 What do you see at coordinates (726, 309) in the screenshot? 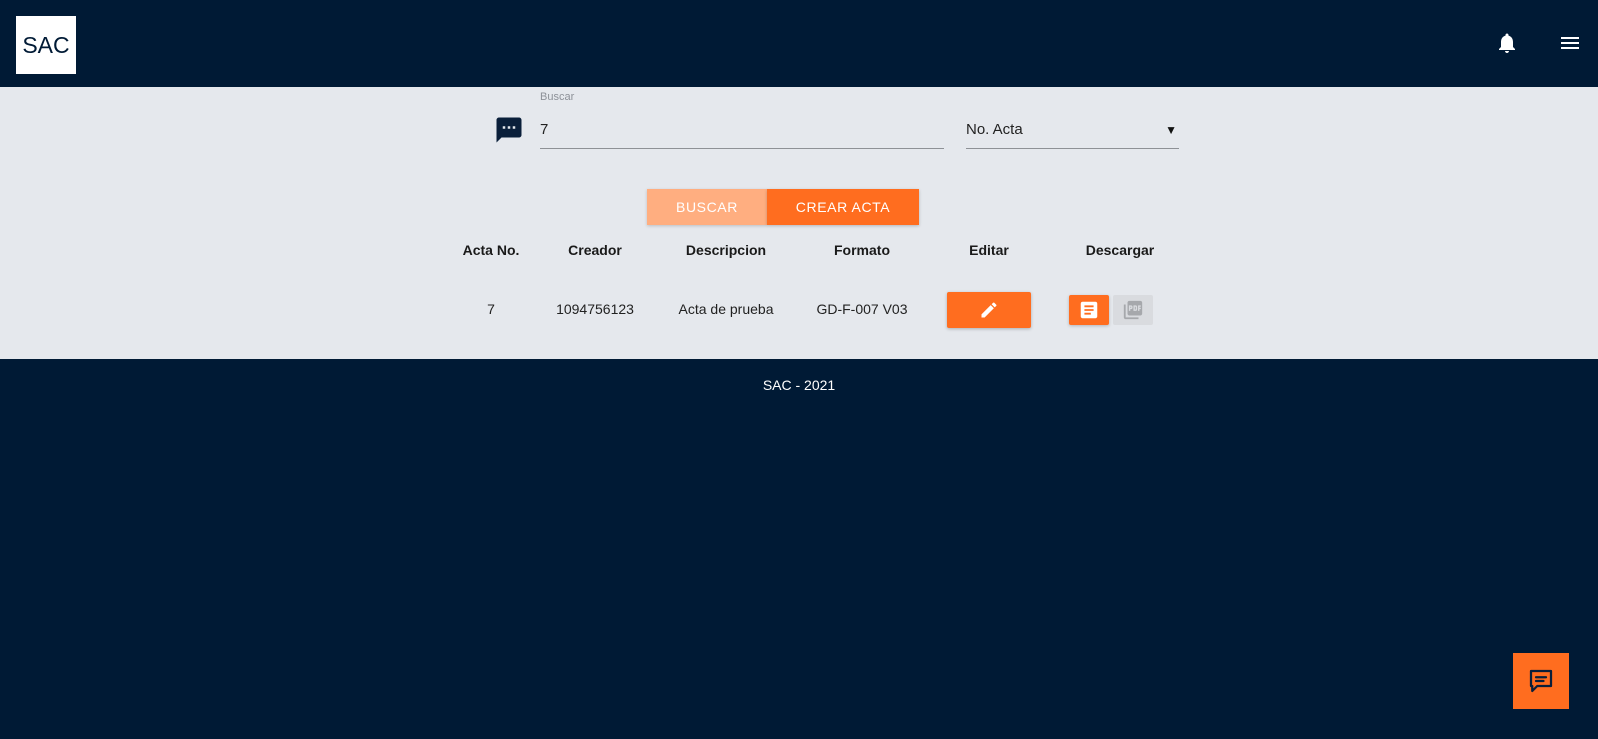
I see `cell-descripcion: Acta de prueba` at bounding box center [726, 309].